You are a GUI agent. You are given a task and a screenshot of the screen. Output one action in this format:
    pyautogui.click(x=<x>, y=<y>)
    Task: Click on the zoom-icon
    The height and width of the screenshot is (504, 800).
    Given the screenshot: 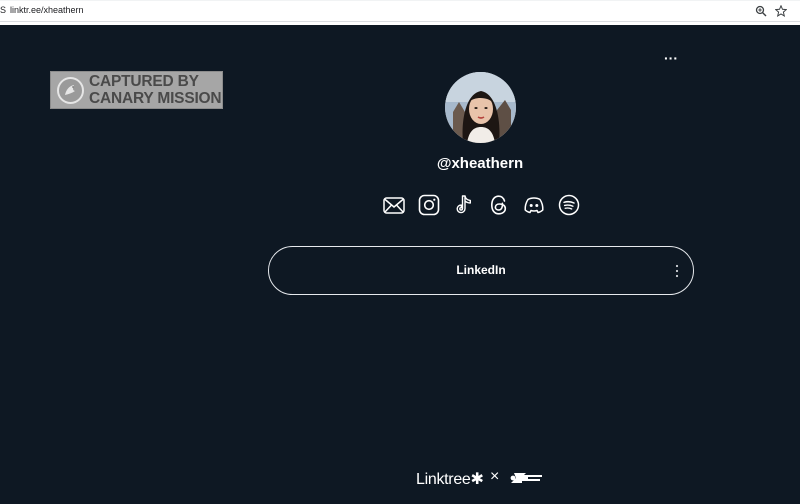 What is the action you would take?
    pyautogui.click(x=761, y=11)
    